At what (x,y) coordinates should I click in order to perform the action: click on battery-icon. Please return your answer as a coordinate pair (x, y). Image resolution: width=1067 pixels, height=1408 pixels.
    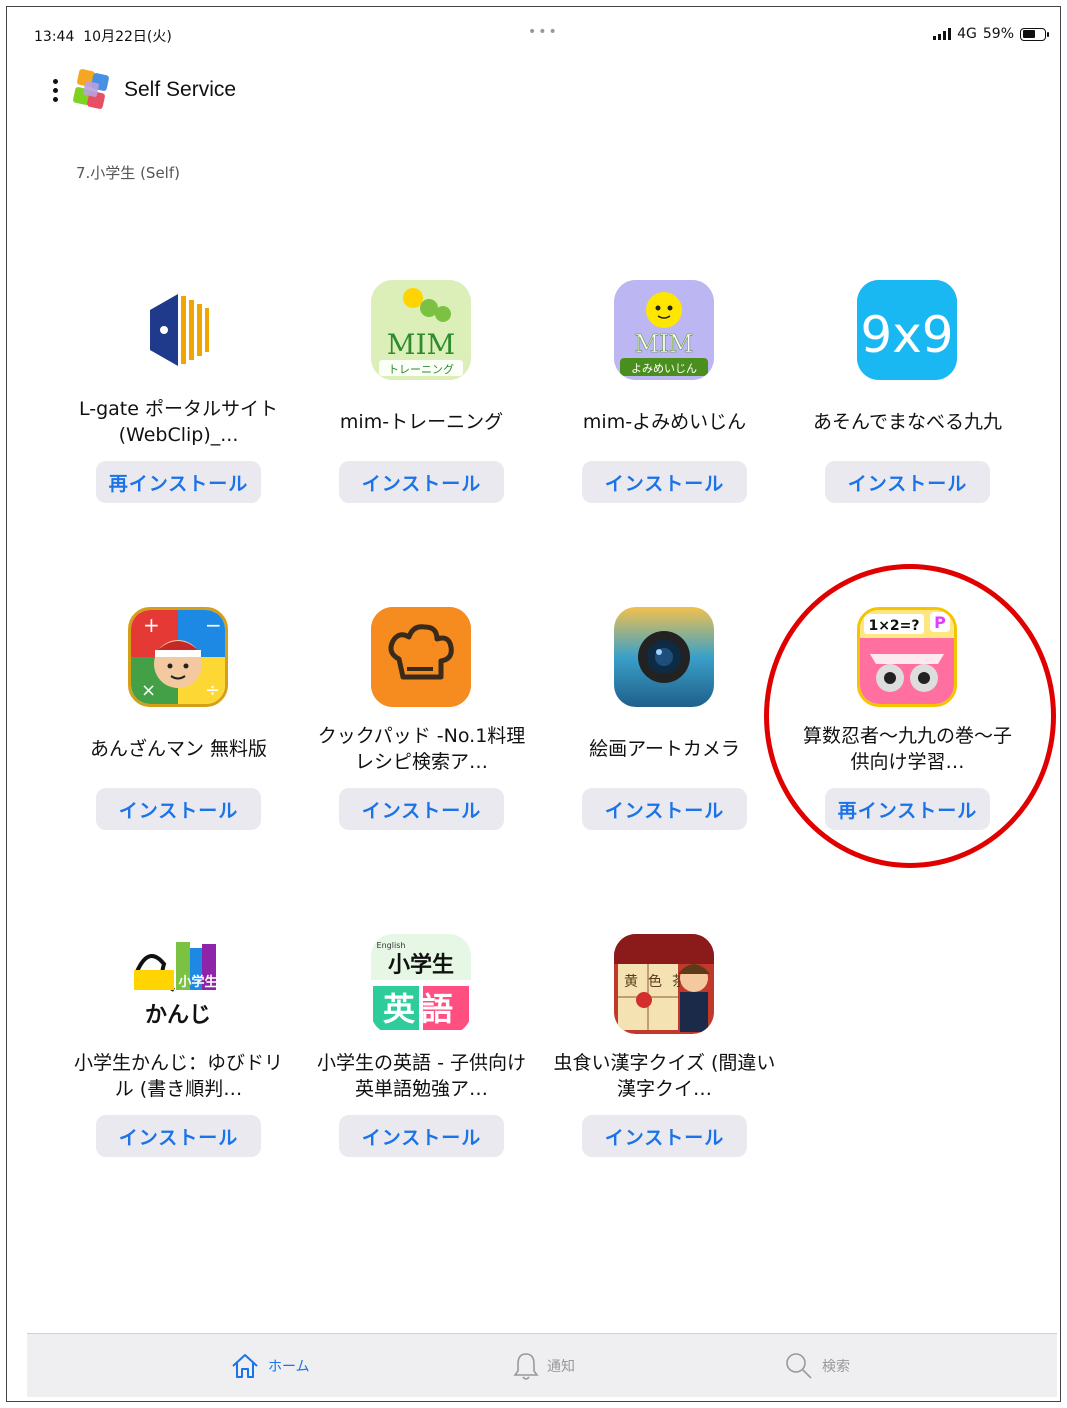
    Looking at the image, I should click on (1034, 34).